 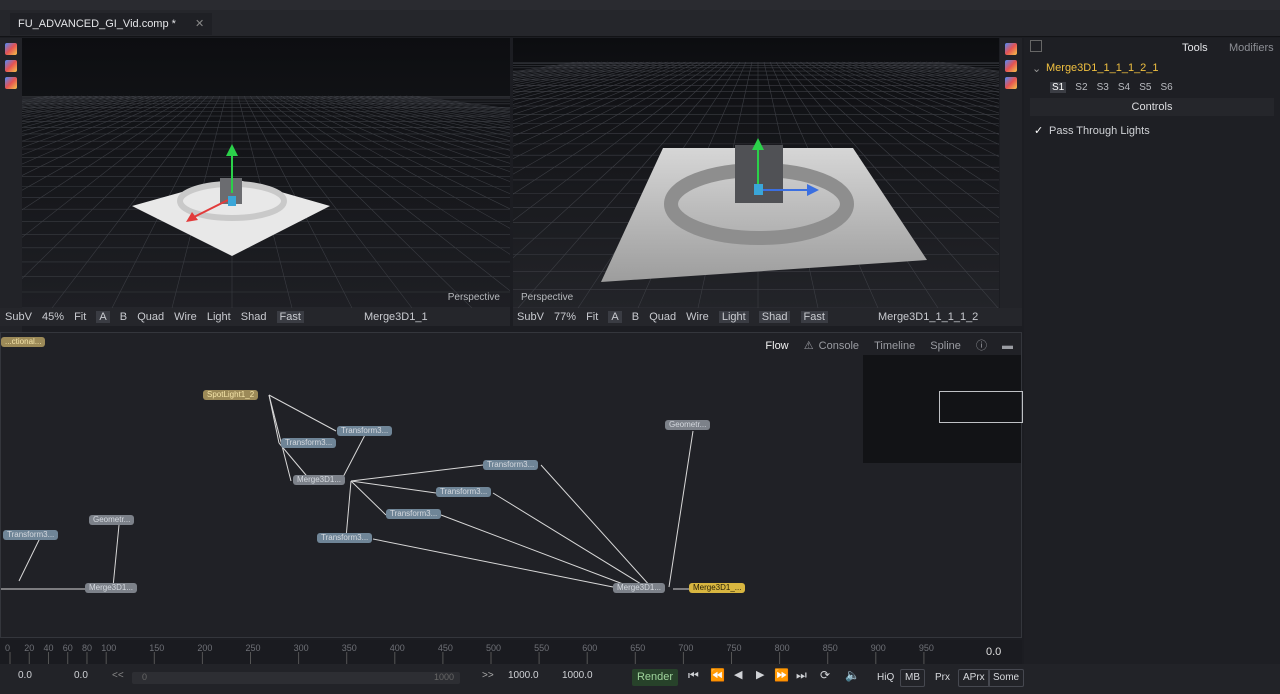 What do you see at coordinates (801, 675) in the screenshot?
I see `go-to-end-icon: ⏭` at bounding box center [801, 675].